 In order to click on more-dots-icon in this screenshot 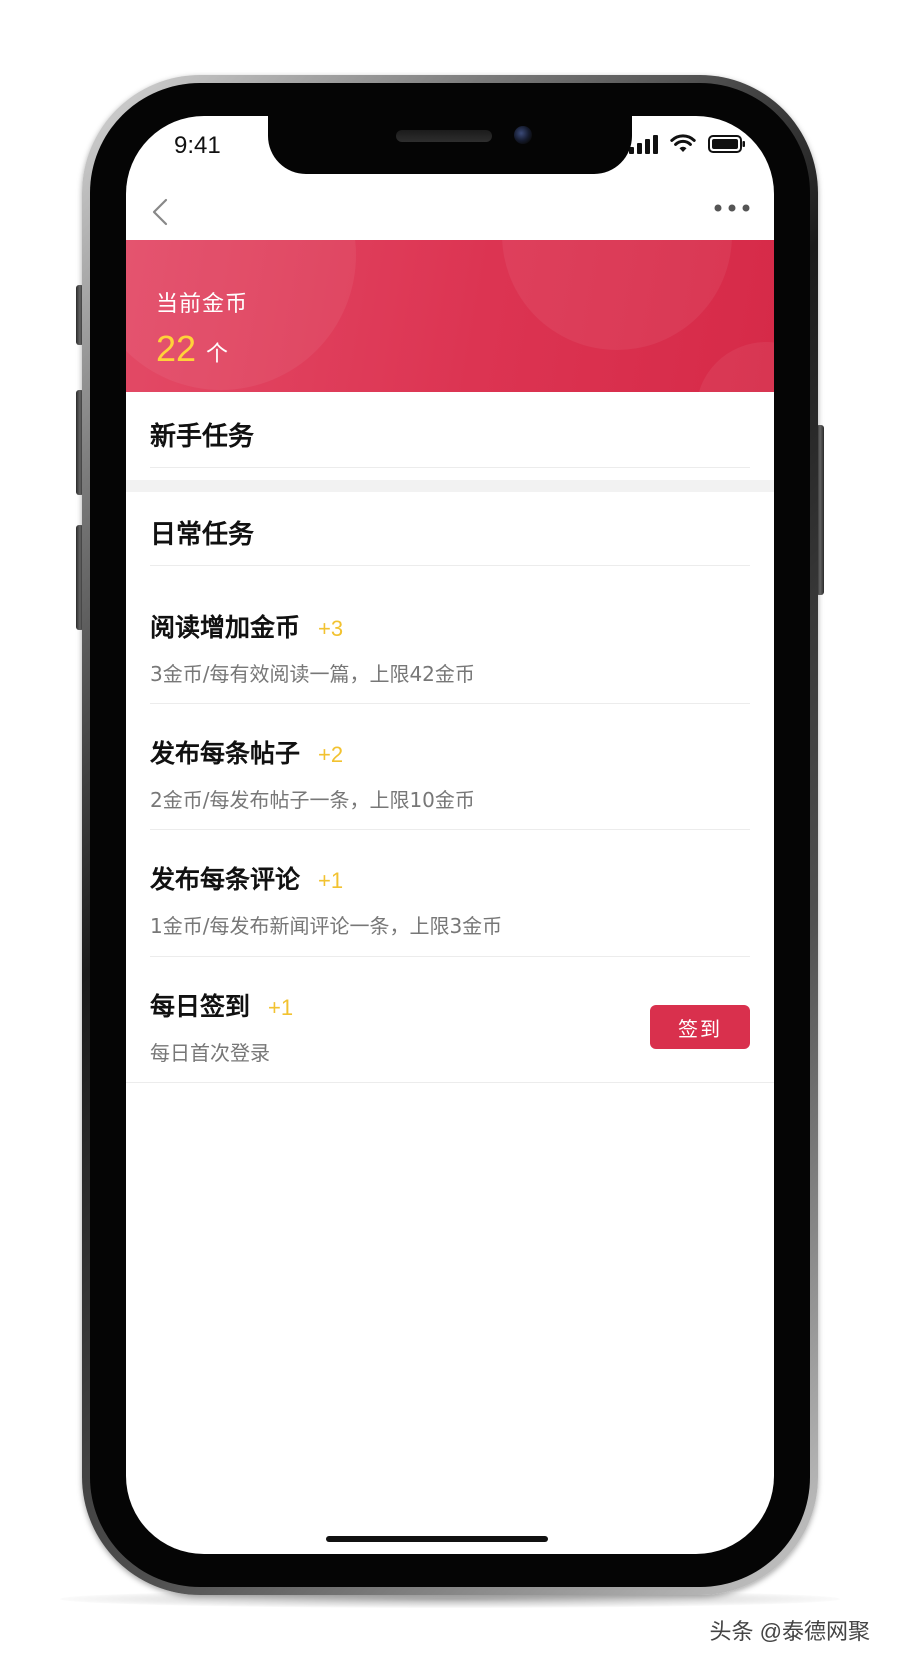, I will do `click(732, 208)`.